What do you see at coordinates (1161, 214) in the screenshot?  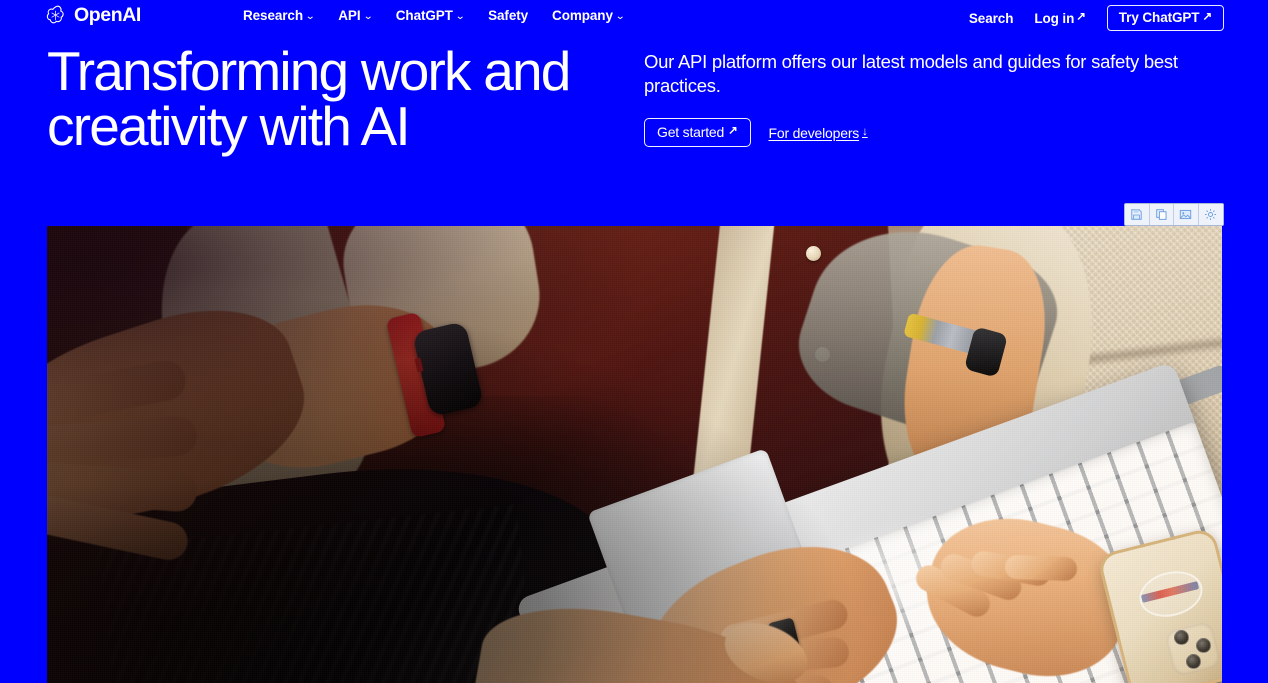 I see `copy-icon` at bounding box center [1161, 214].